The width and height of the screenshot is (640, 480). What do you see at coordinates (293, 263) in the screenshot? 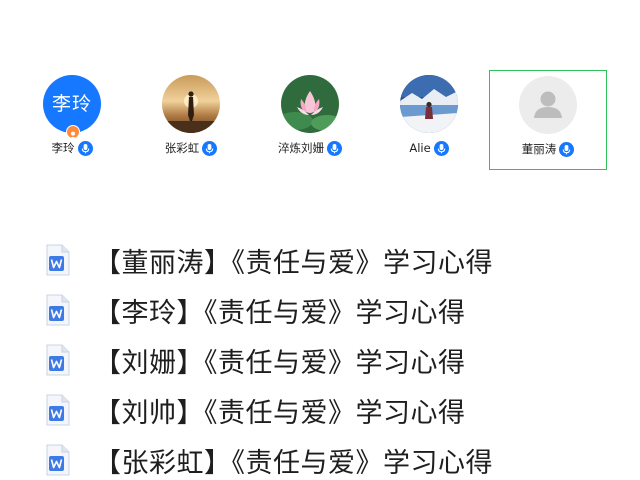
I see `document-title: 【董丽涛】《责任与爱》学习心得` at bounding box center [293, 263].